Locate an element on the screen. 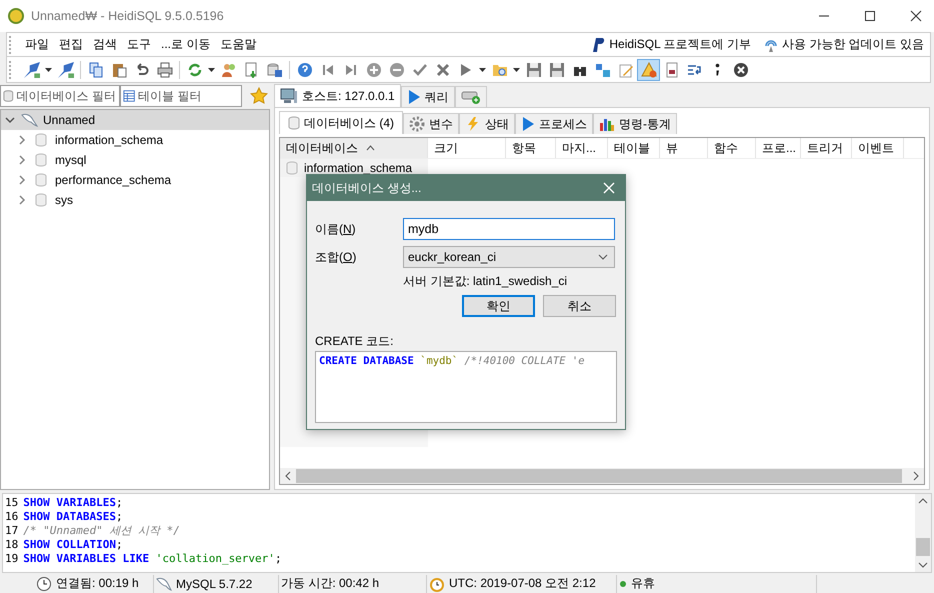 The height and width of the screenshot is (593, 934). menu-item: 파일 is located at coordinates (37, 44).